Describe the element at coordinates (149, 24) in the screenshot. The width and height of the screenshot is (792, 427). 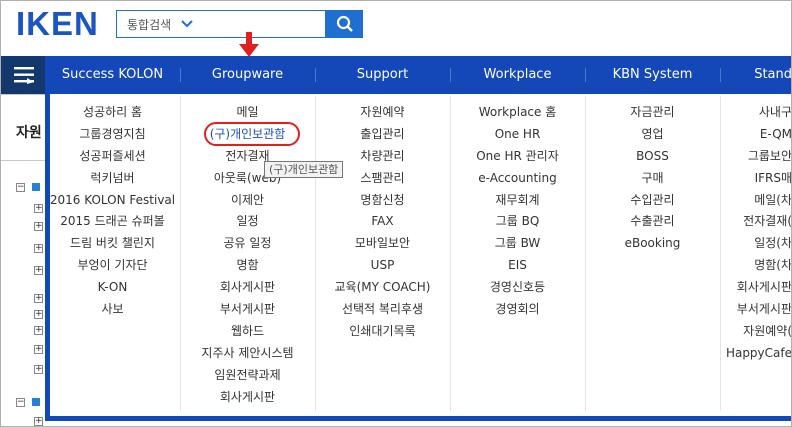
I see `search-scope-select: 통합검색` at that location.